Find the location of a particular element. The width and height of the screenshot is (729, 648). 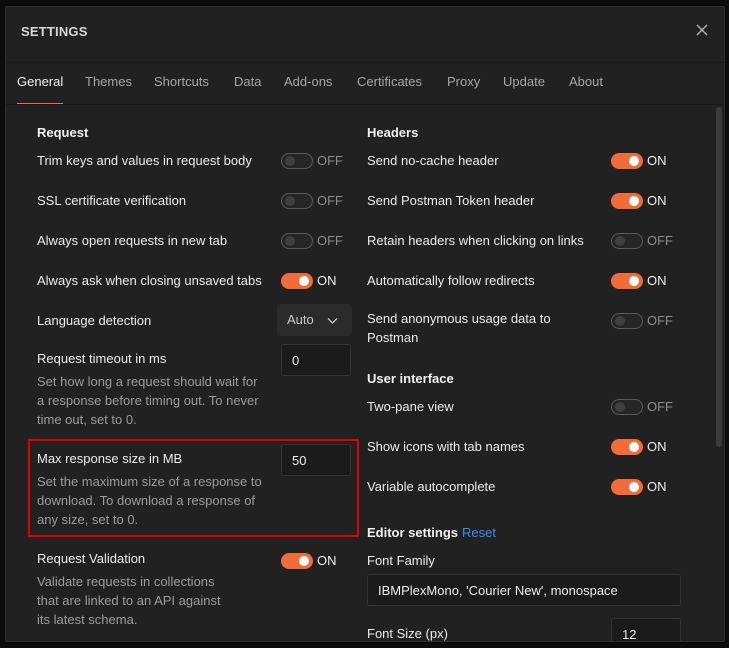

font-size-input: 12 is located at coordinates (646, 629).